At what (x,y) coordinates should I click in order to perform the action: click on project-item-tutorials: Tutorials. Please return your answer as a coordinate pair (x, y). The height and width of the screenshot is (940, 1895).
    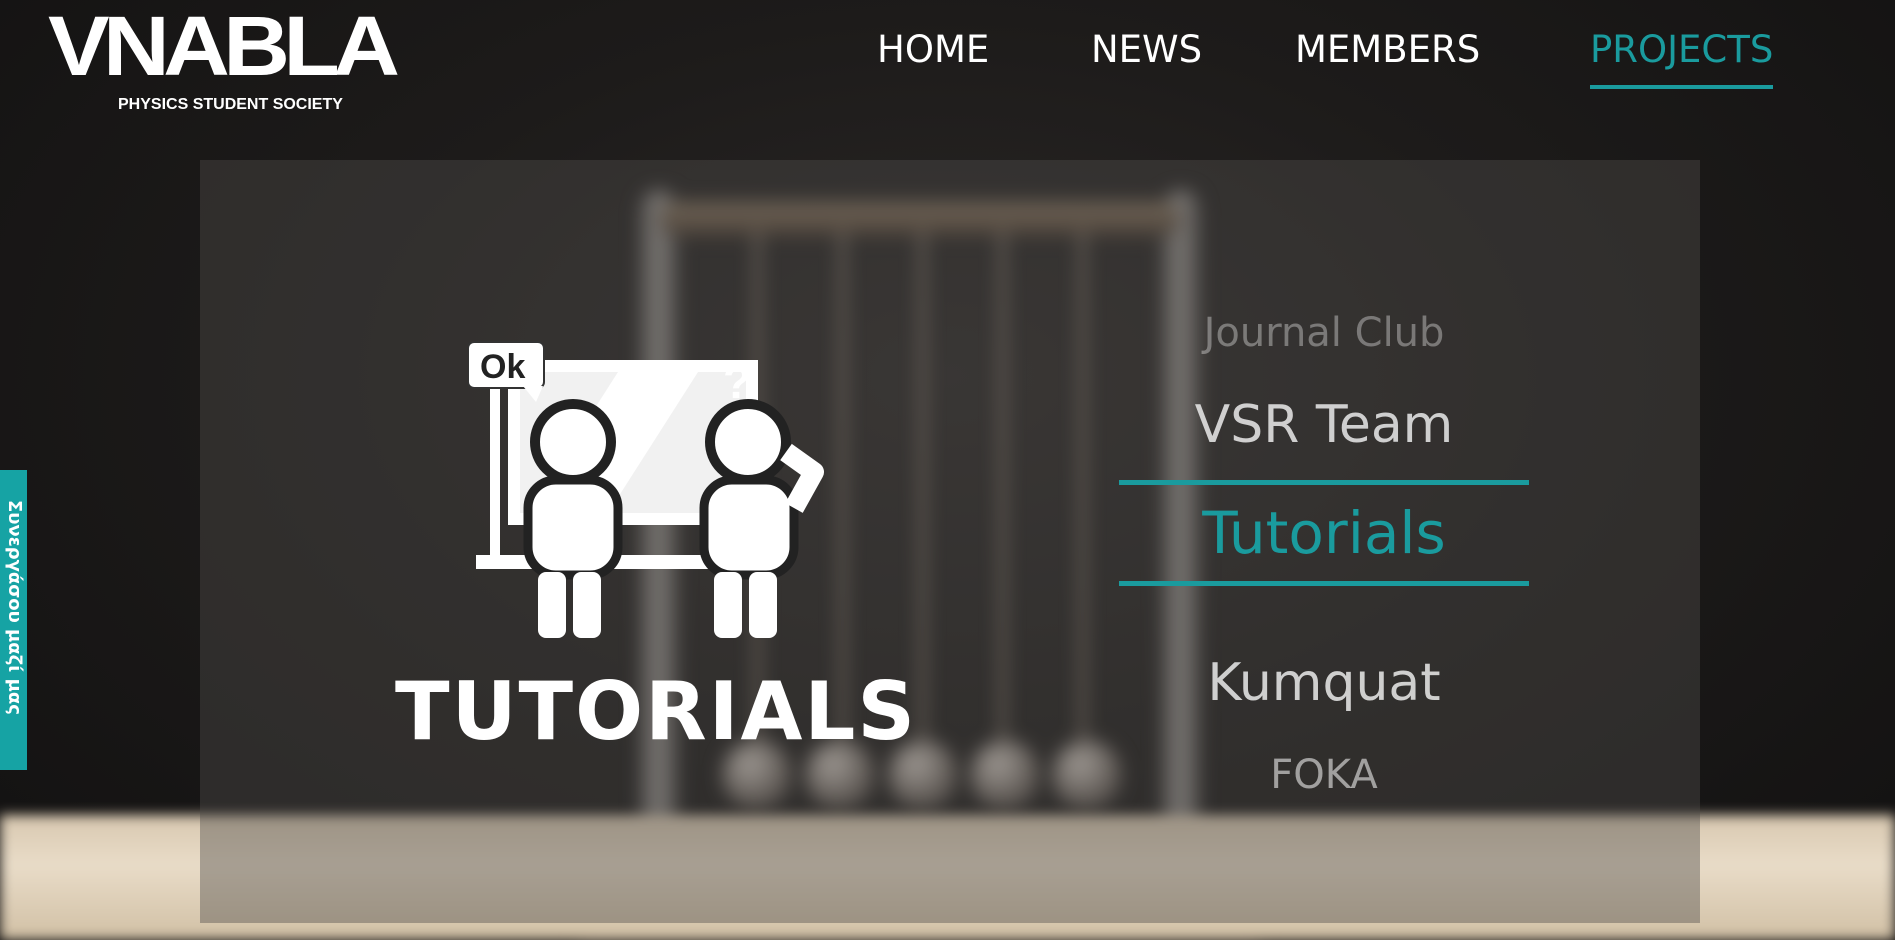
    Looking at the image, I should click on (1324, 533).